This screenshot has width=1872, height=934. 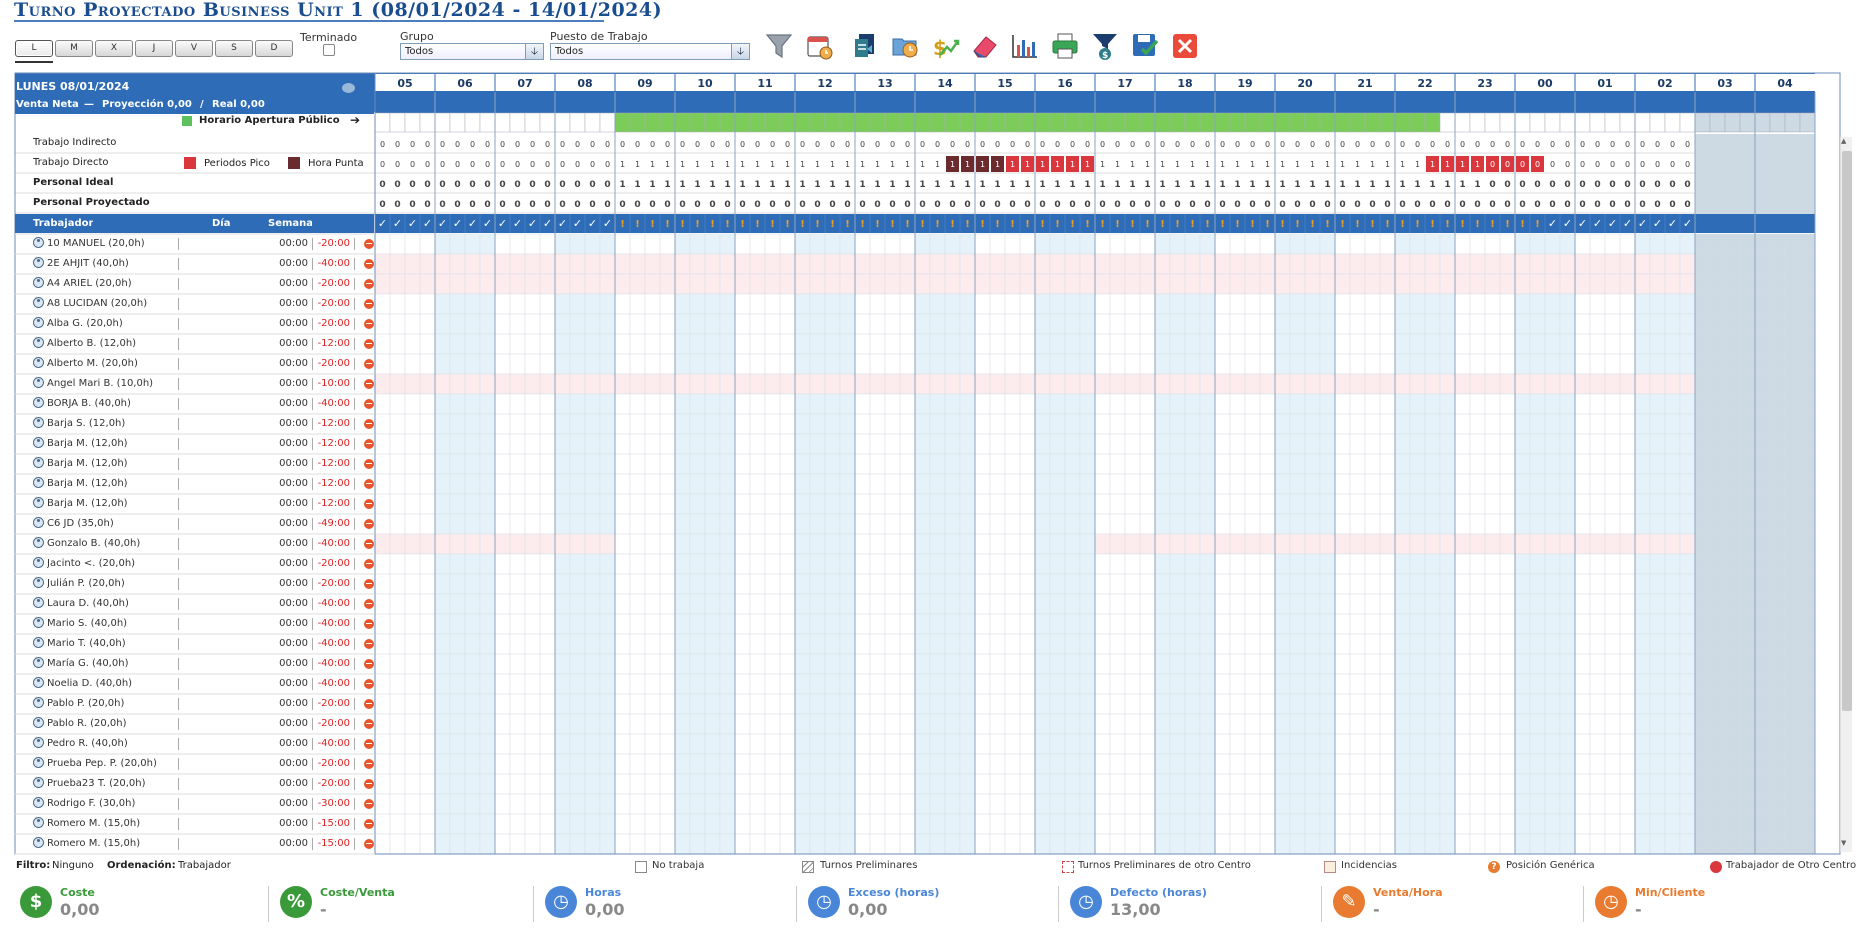 I want to click on horario-slot, so click(x=592, y=122).